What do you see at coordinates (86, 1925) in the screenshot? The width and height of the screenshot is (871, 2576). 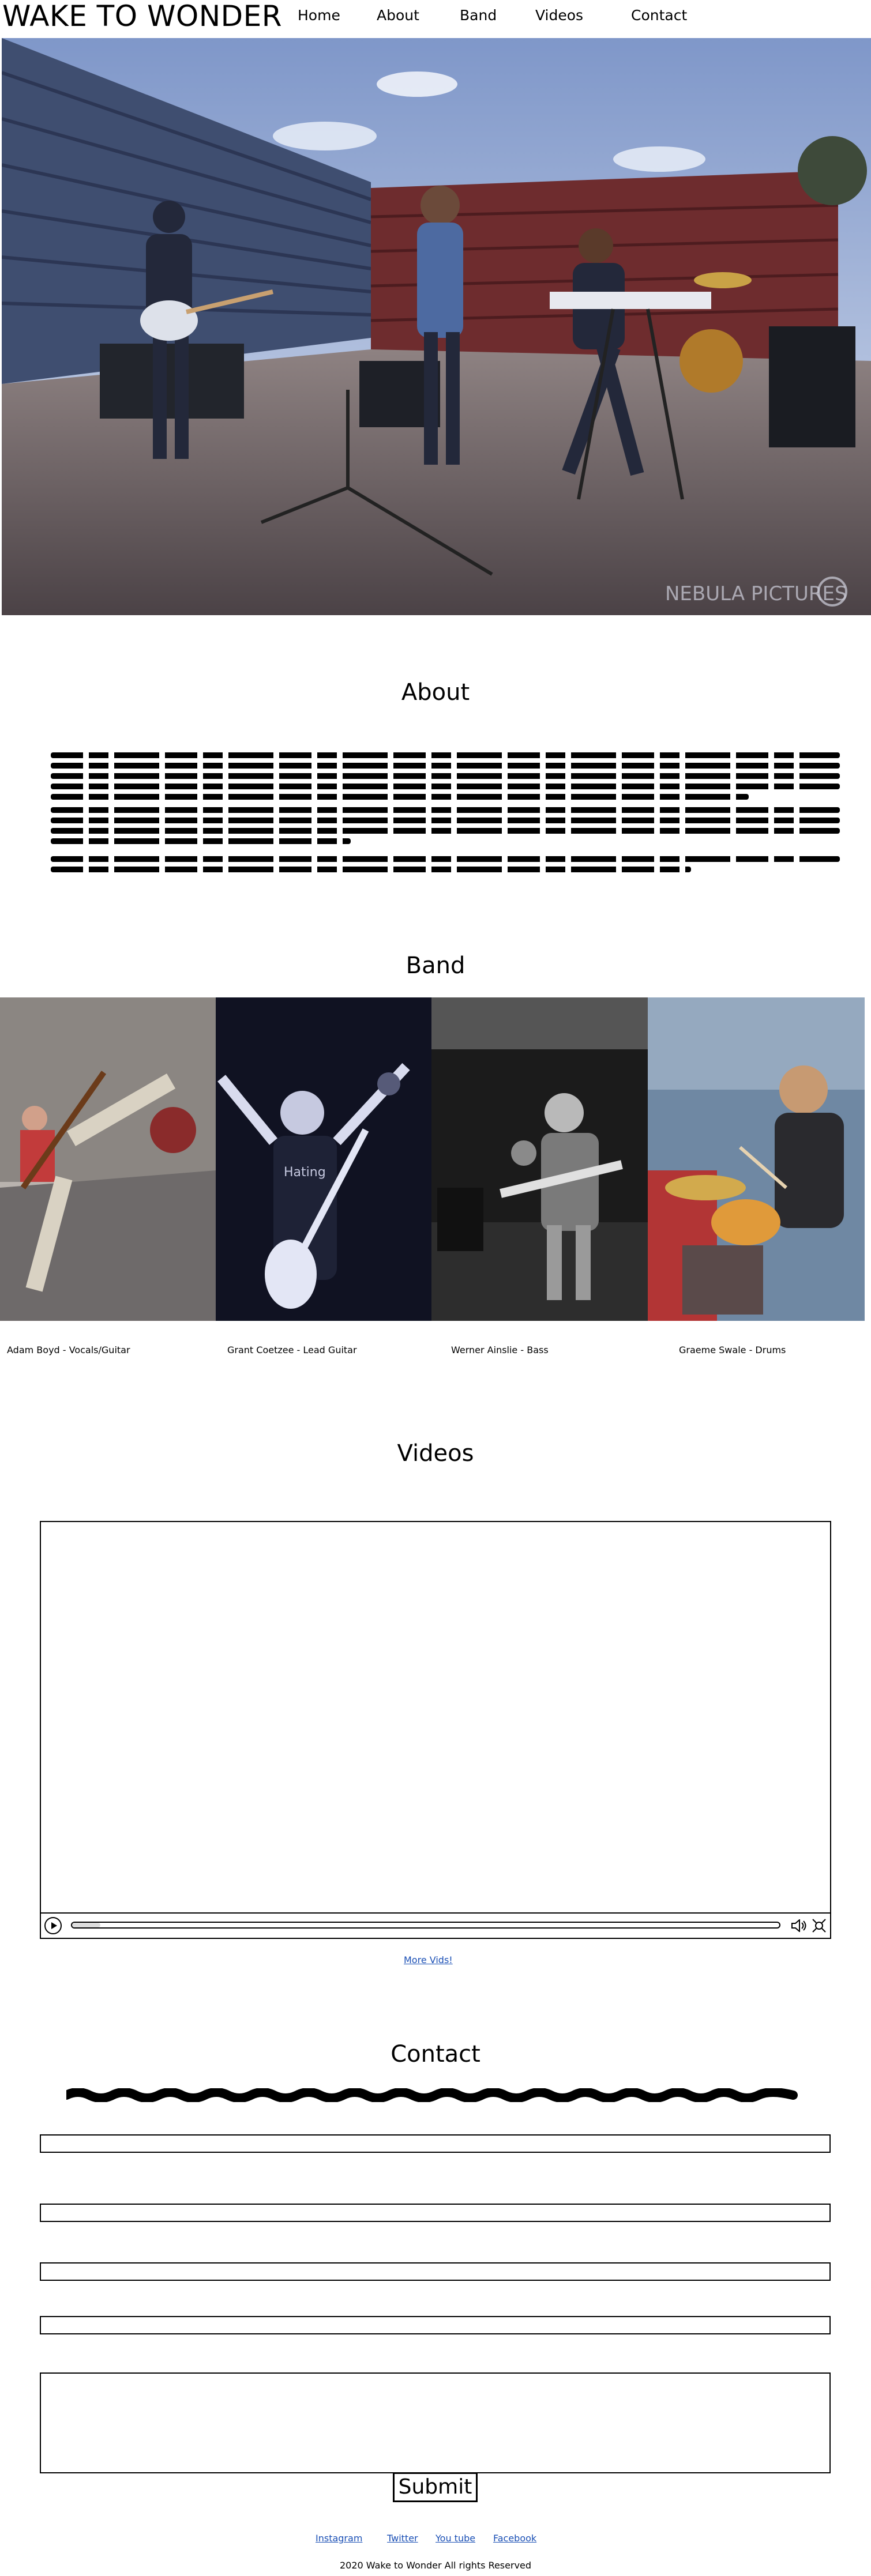 I see `video-progress-fill` at bounding box center [86, 1925].